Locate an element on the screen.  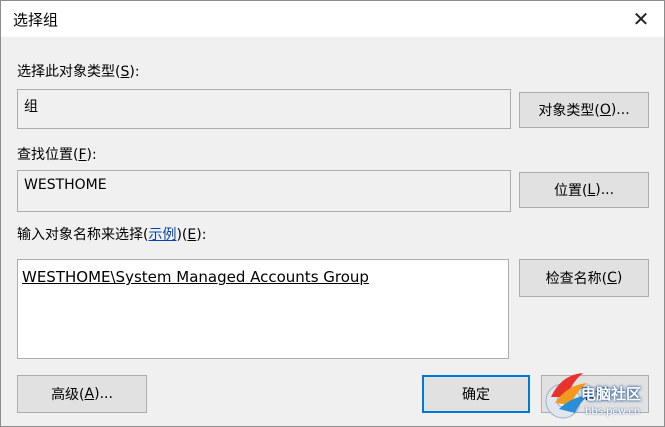
close-icon: ✕ is located at coordinates (641, 19).